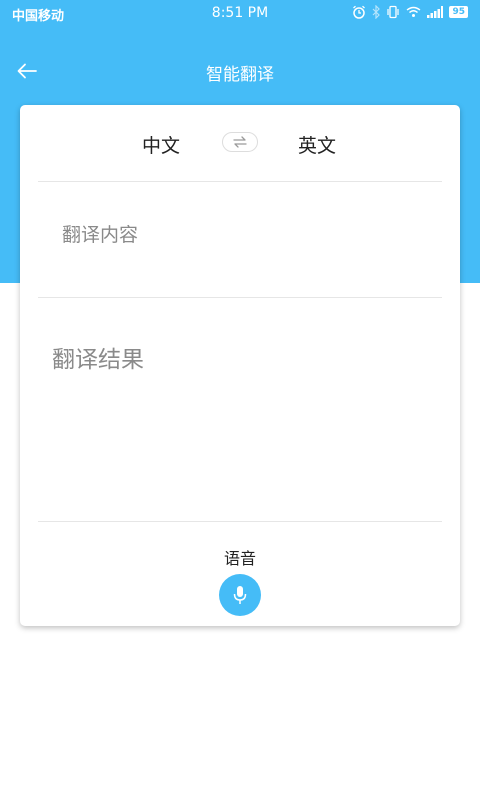  What do you see at coordinates (240, 13) in the screenshot?
I see `status-bar: 中国移动 8:51 PM 95` at bounding box center [240, 13].